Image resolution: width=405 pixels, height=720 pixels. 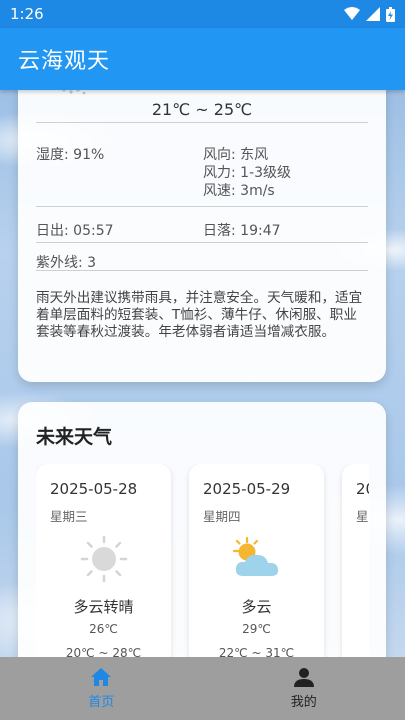 What do you see at coordinates (247, 489) in the screenshot?
I see `forecast-date: 2025-05-29` at bounding box center [247, 489].